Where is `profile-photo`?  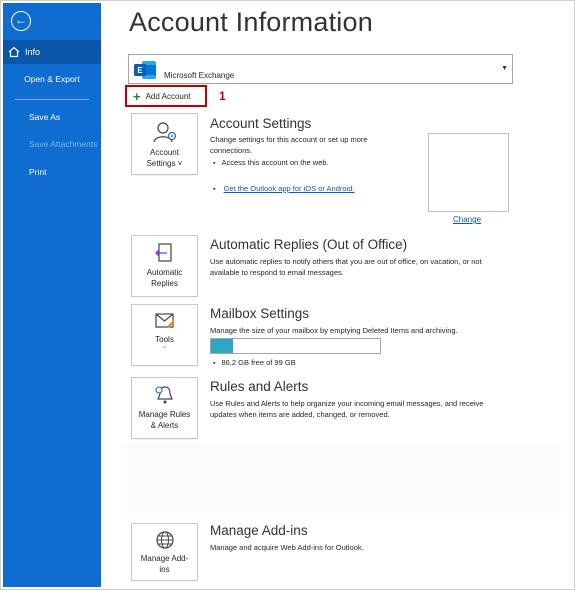 profile-photo is located at coordinates (468, 172).